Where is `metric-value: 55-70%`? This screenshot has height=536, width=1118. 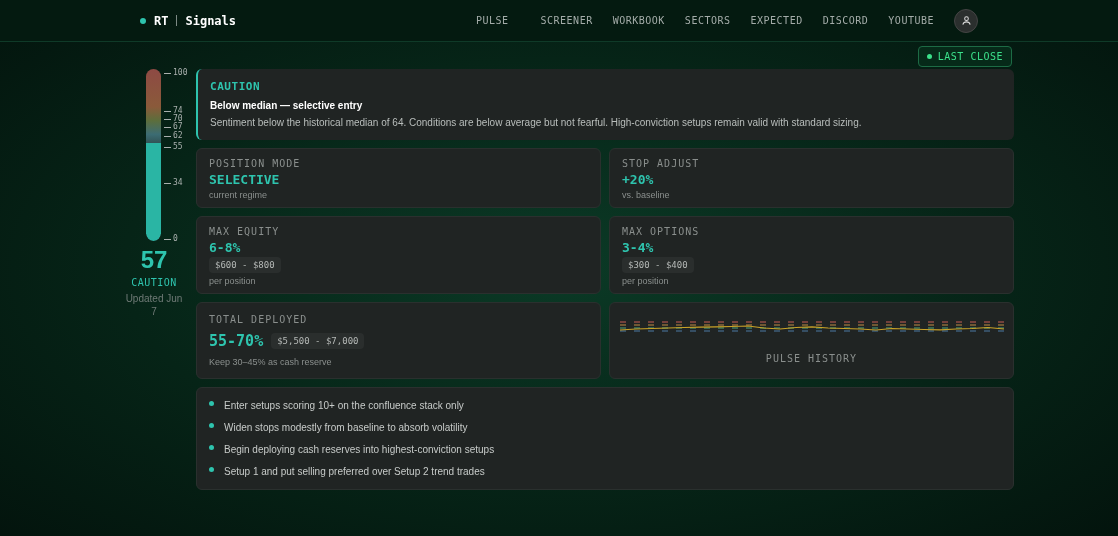 metric-value: 55-70% is located at coordinates (236, 340).